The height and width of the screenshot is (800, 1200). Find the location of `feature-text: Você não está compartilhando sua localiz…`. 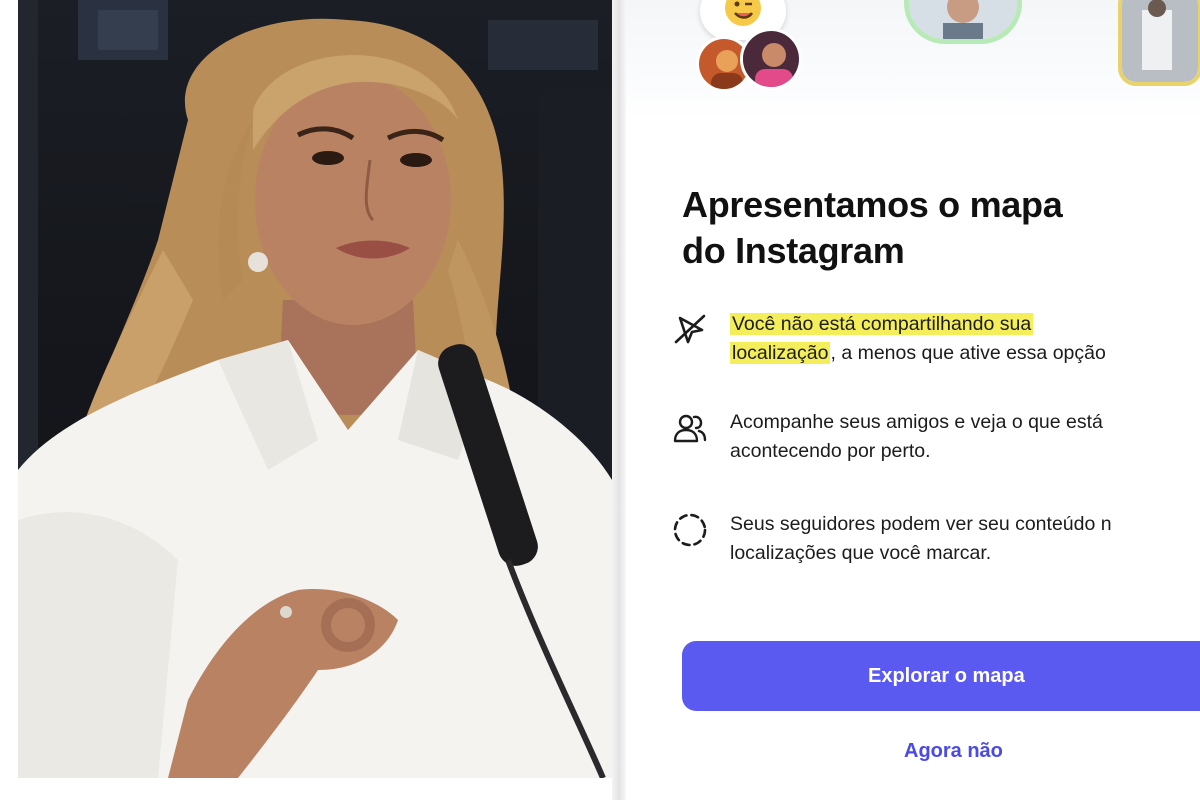

feature-text: Você não está compartilhando sua localiz… is located at coordinates (965, 339).